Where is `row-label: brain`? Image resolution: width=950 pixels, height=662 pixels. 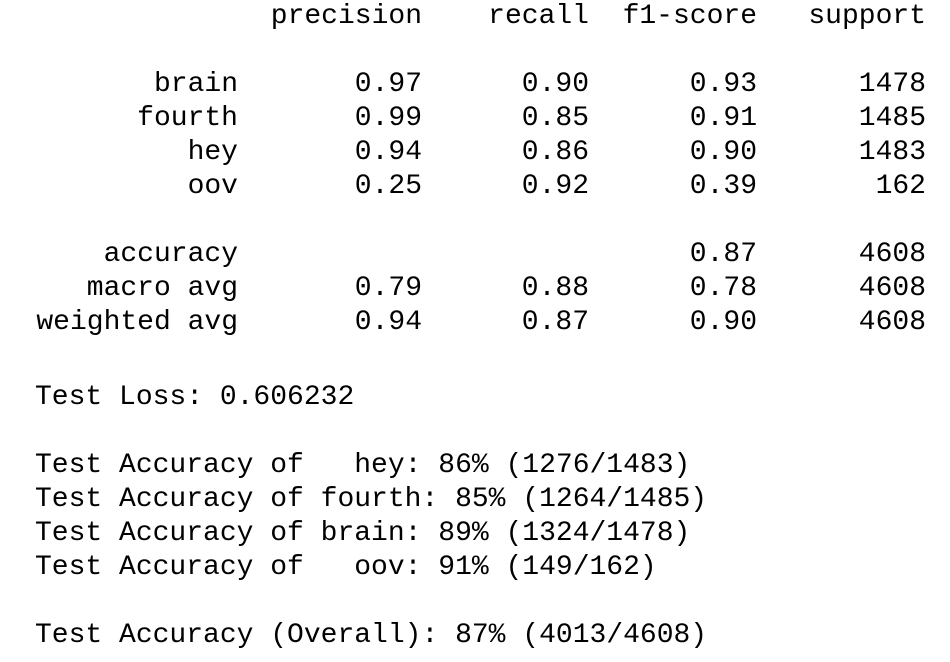
row-label: brain is located at coordinates (195, 84).